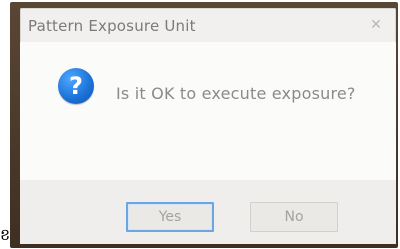  I want to click on no-button: No, so click(294, 217).